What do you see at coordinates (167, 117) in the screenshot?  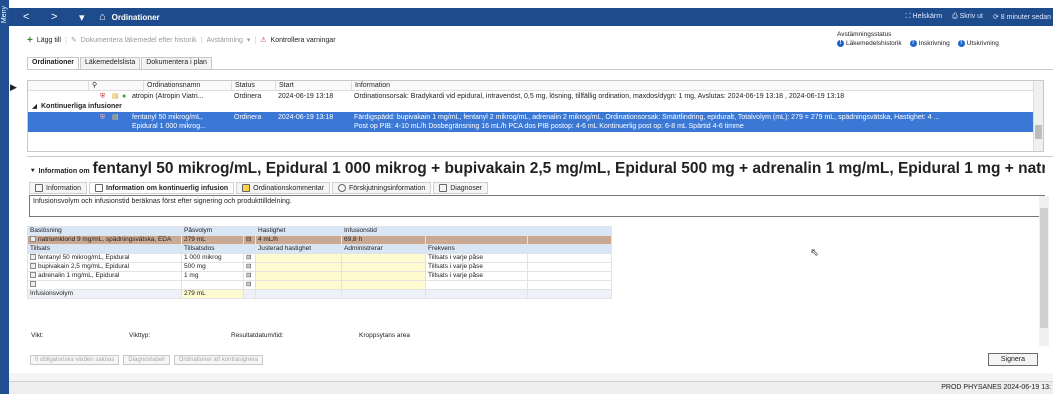 I see `order-name: fentanyl 50 mikrog/mL,` at bounding box center [167, 117].